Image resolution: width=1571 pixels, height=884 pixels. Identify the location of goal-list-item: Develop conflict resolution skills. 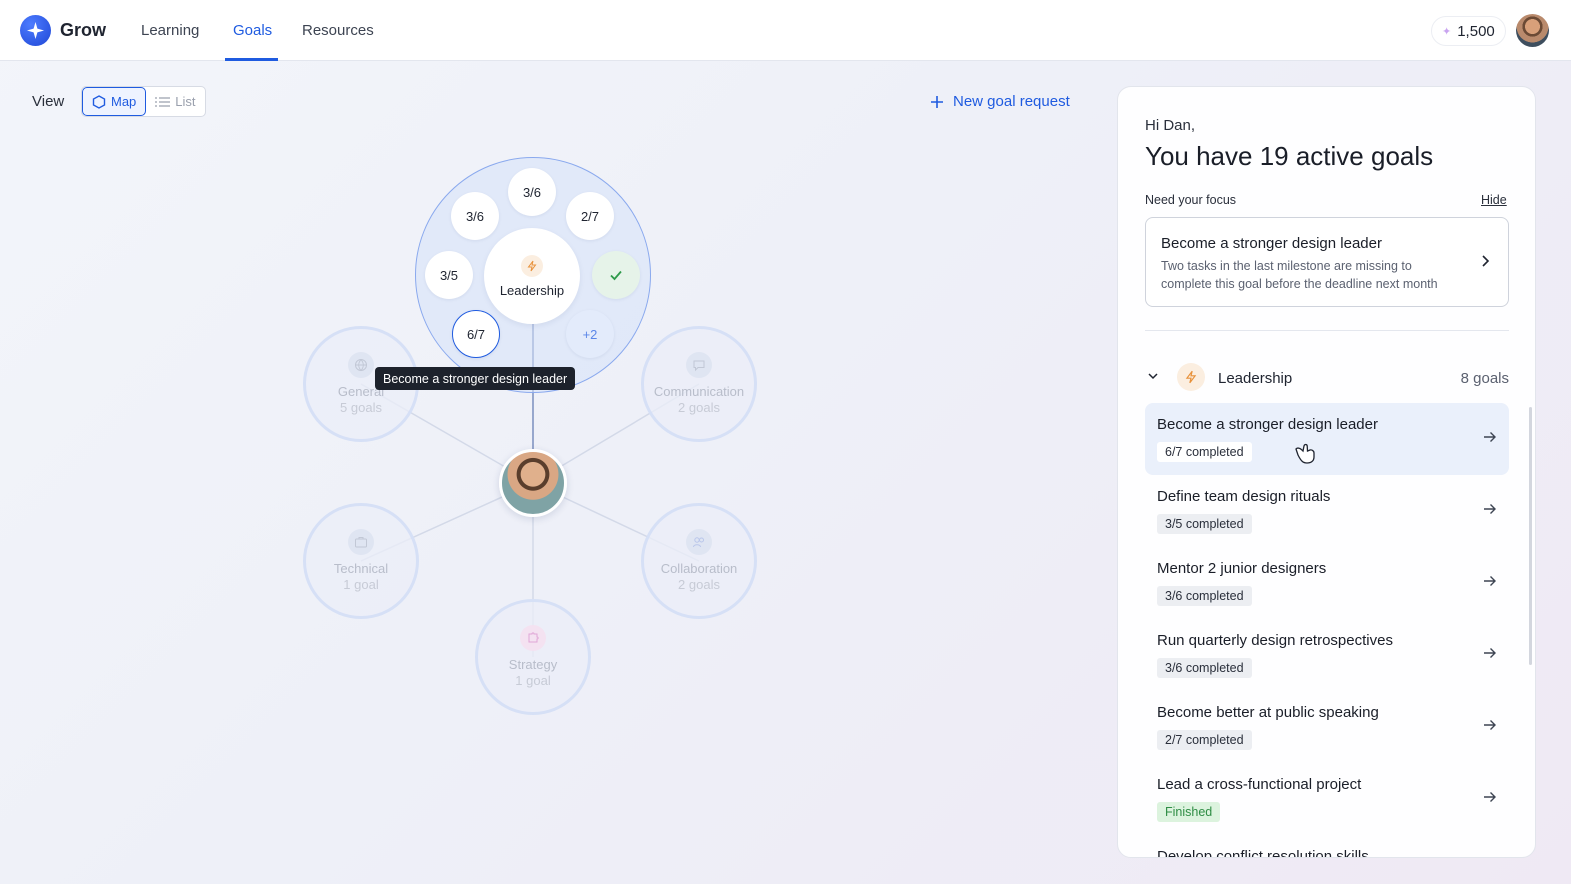
(1327, 846).